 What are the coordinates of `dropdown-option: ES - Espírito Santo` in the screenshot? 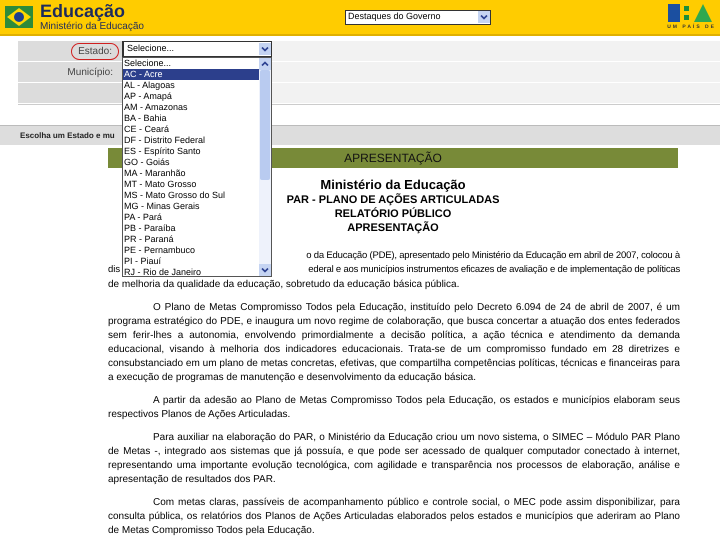 It's located at (191, 151).